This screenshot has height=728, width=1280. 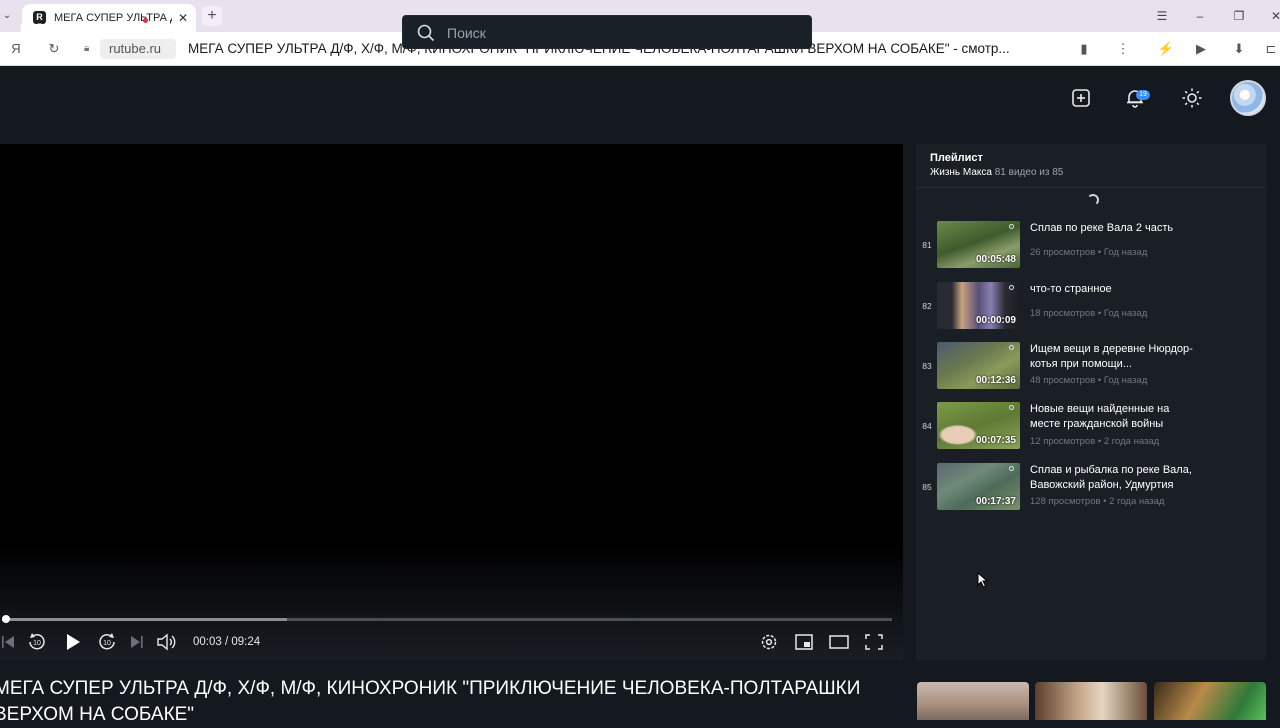 What do you see at coordinates (6, 619) in the screenshot?
I see `progress-knob` at bounding box center [6, 619].